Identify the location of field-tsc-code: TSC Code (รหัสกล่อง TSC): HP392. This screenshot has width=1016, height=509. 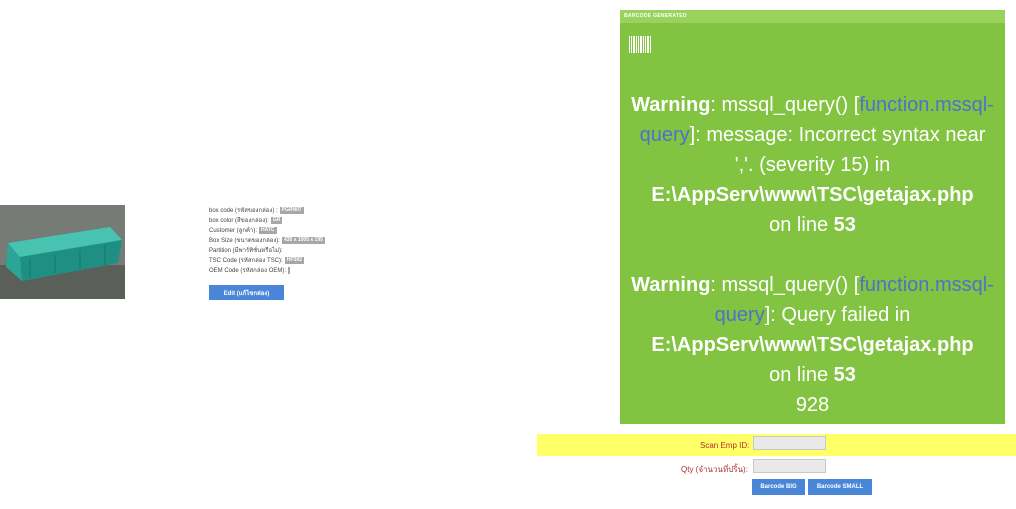
(267, 261).